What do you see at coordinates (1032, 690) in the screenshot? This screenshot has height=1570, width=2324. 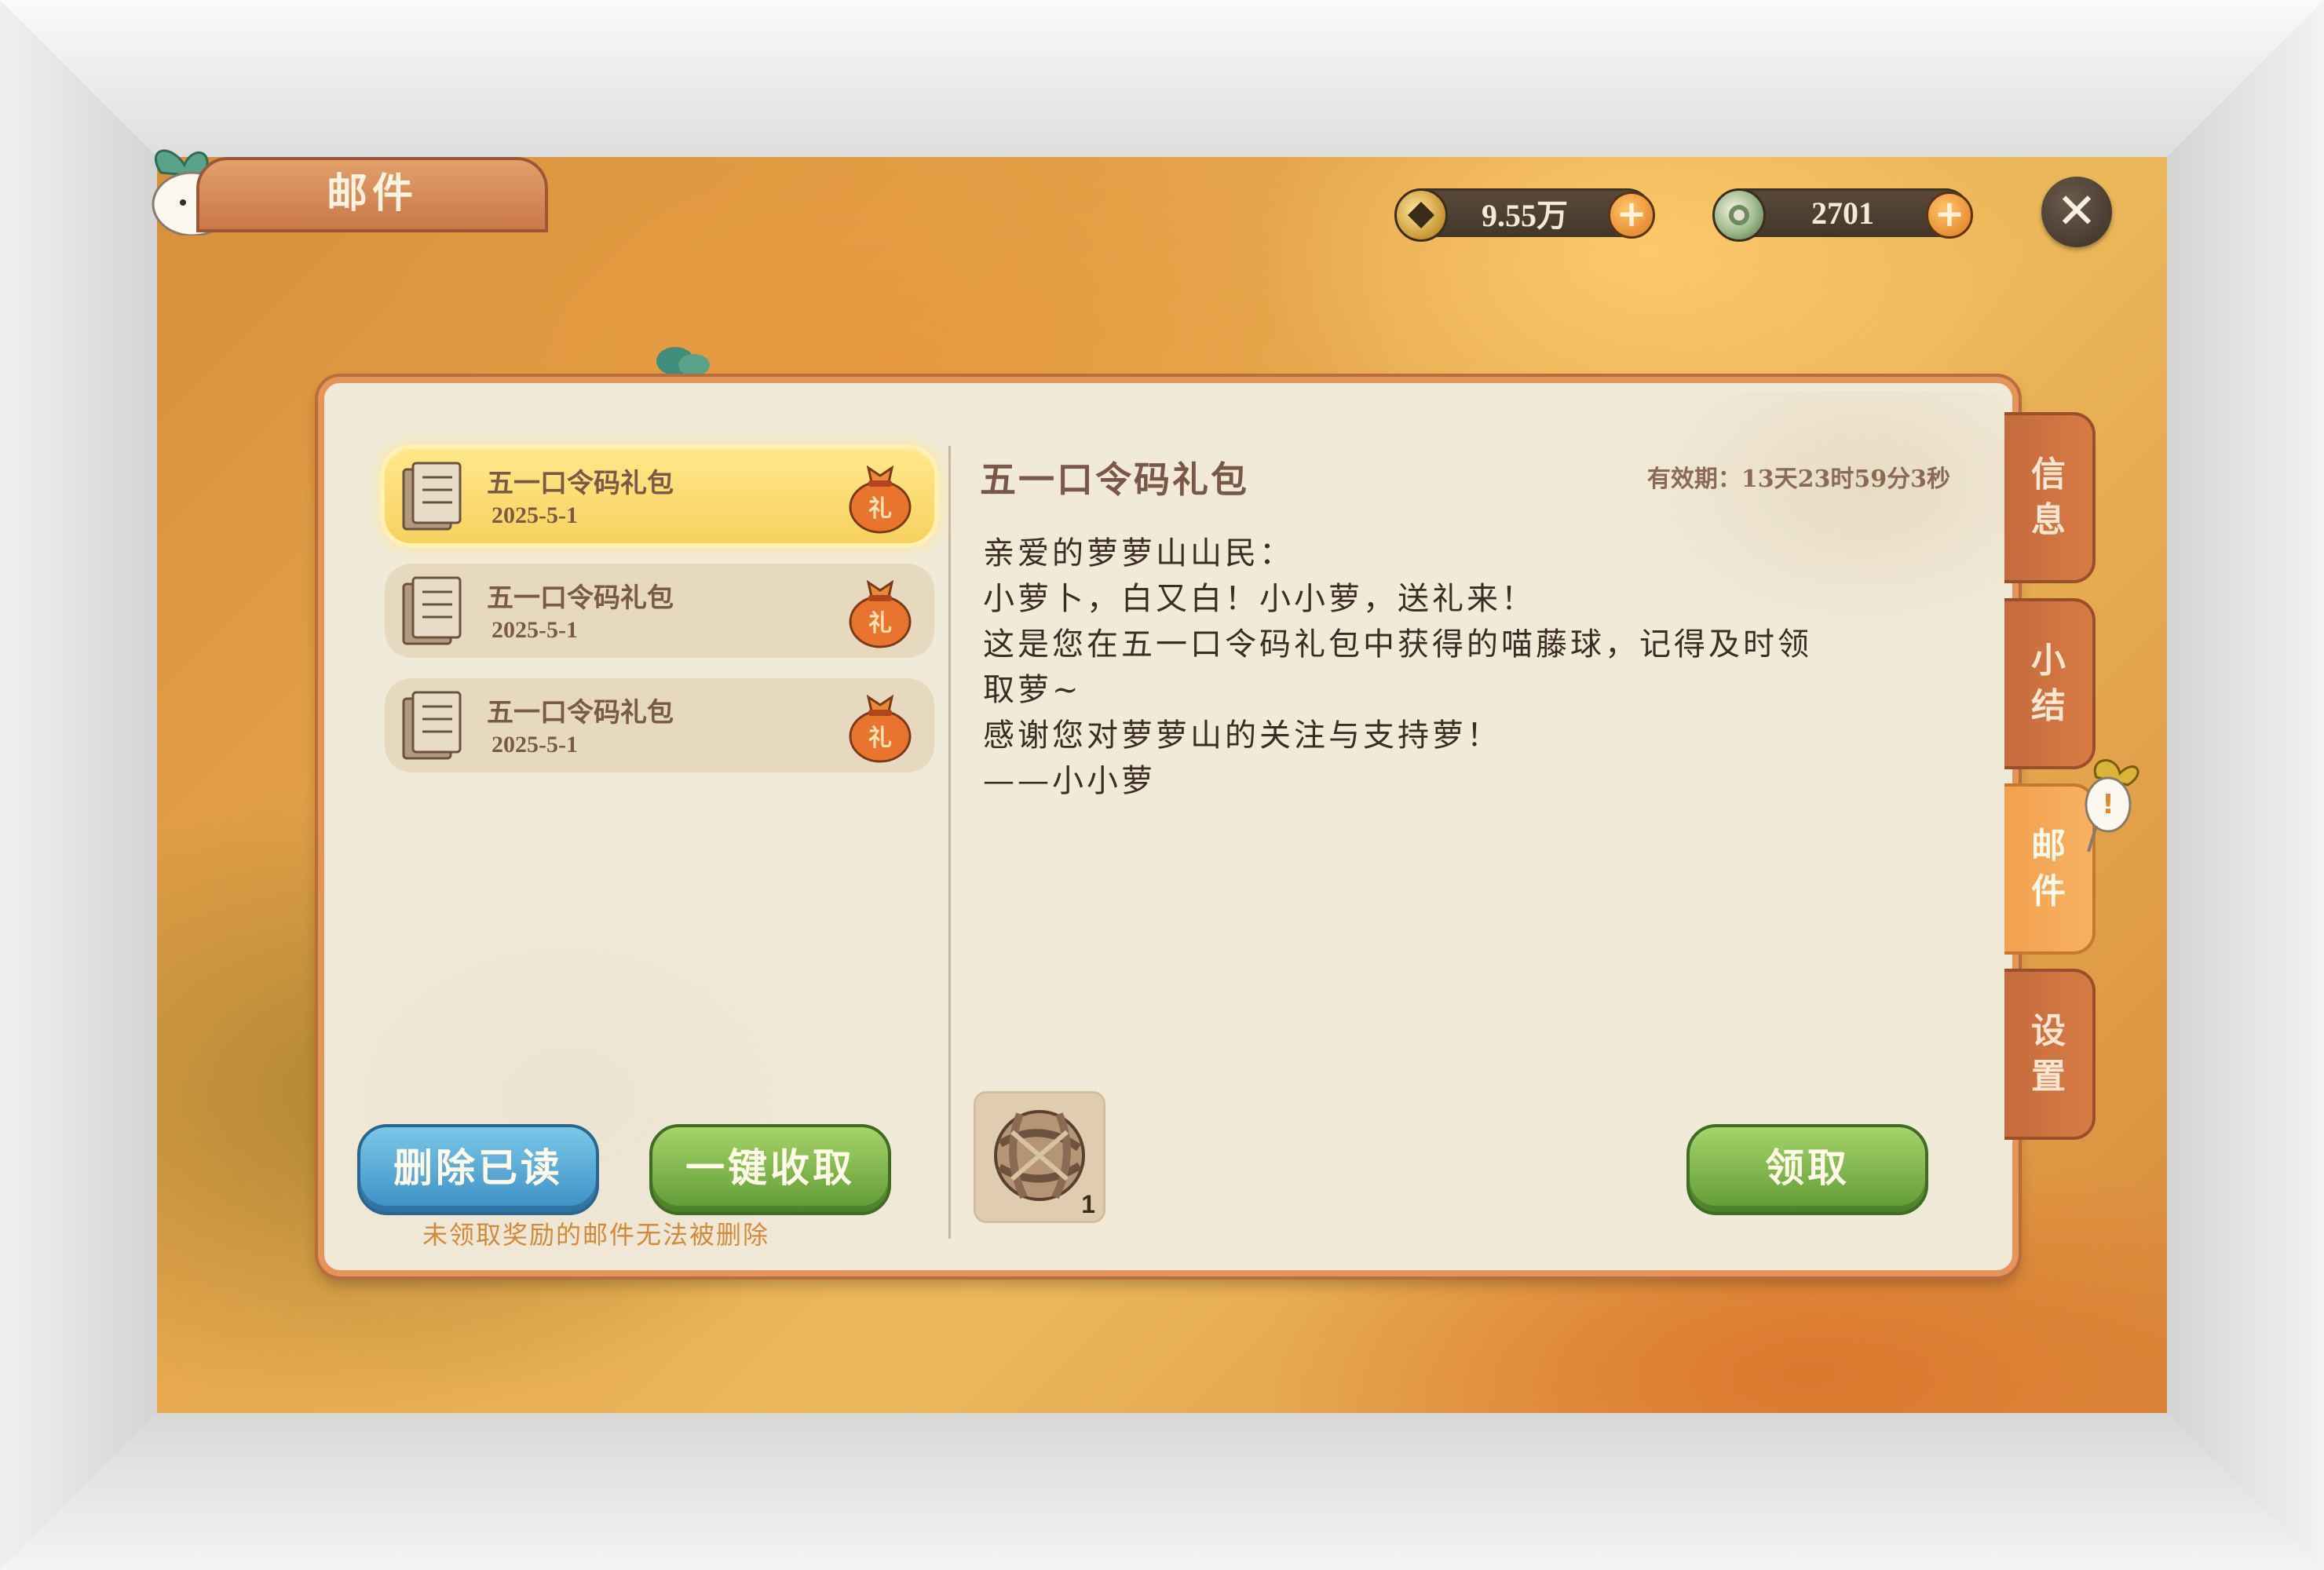 I see `mail-body-line: 取萝~` at bounding box center [1032, 690].